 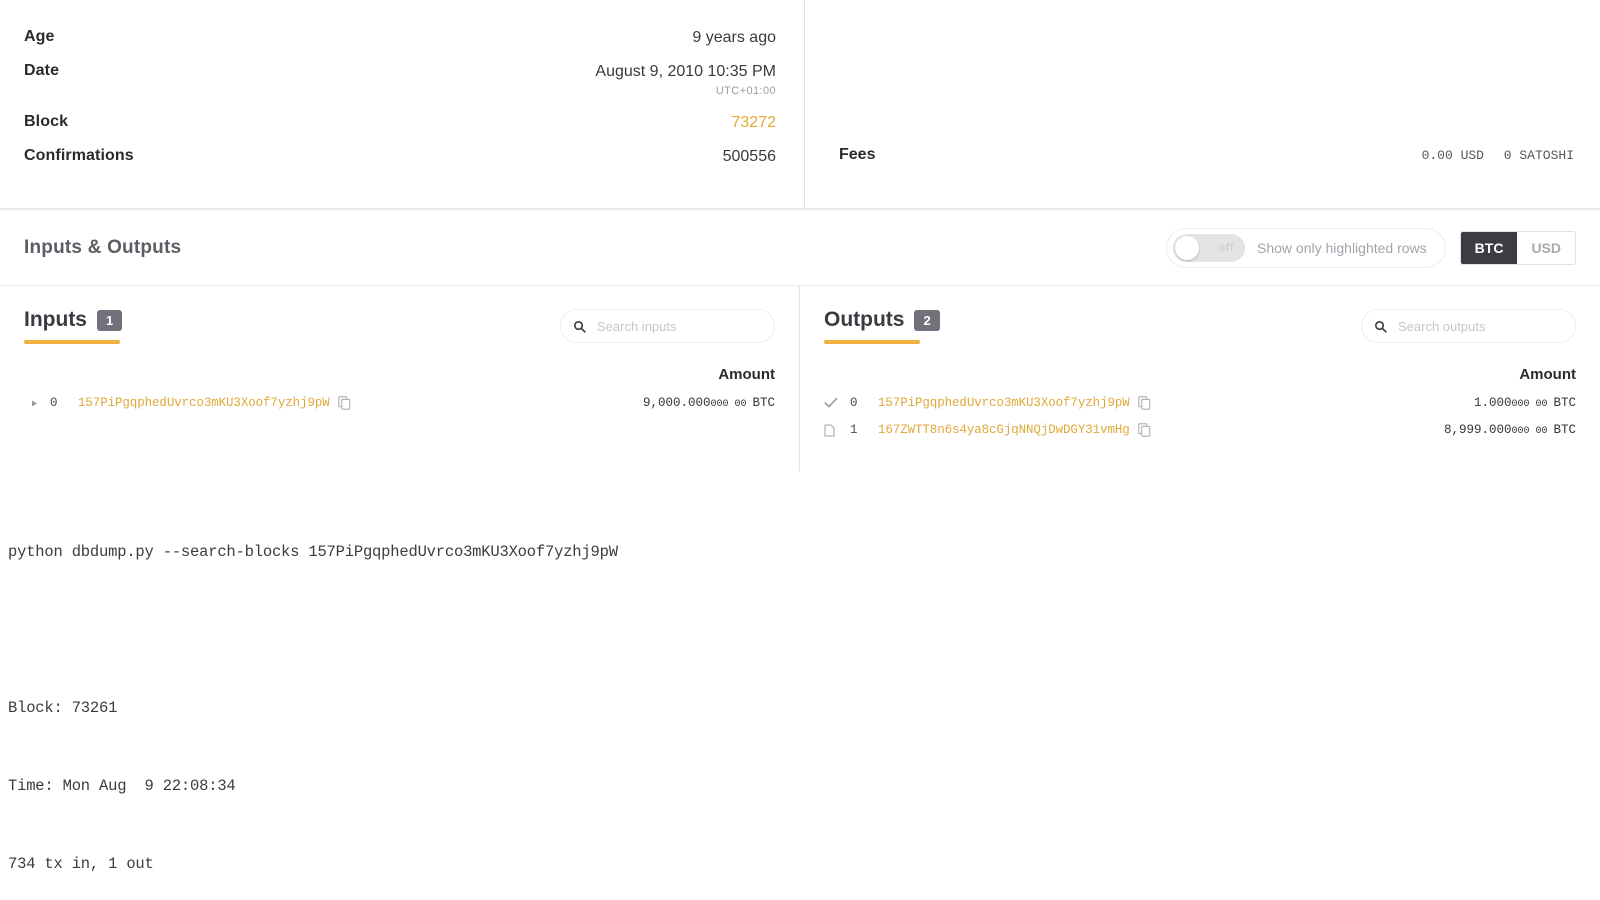 What do you see at coordinates (110, 320) in the screenshot?
I see `inputs-count-badge: 1` at bounding box center [110, 320].